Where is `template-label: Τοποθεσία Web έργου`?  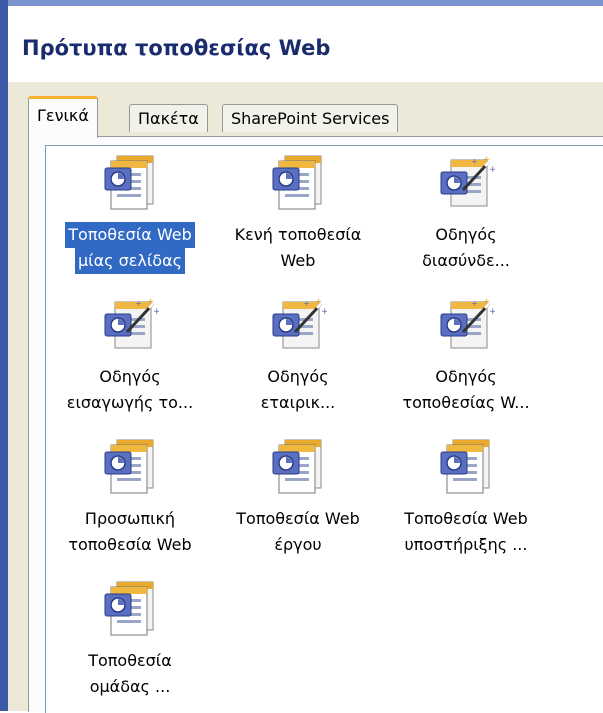
template-label: Τοποθεσία Web έργου is located at coordinates (298, 532).